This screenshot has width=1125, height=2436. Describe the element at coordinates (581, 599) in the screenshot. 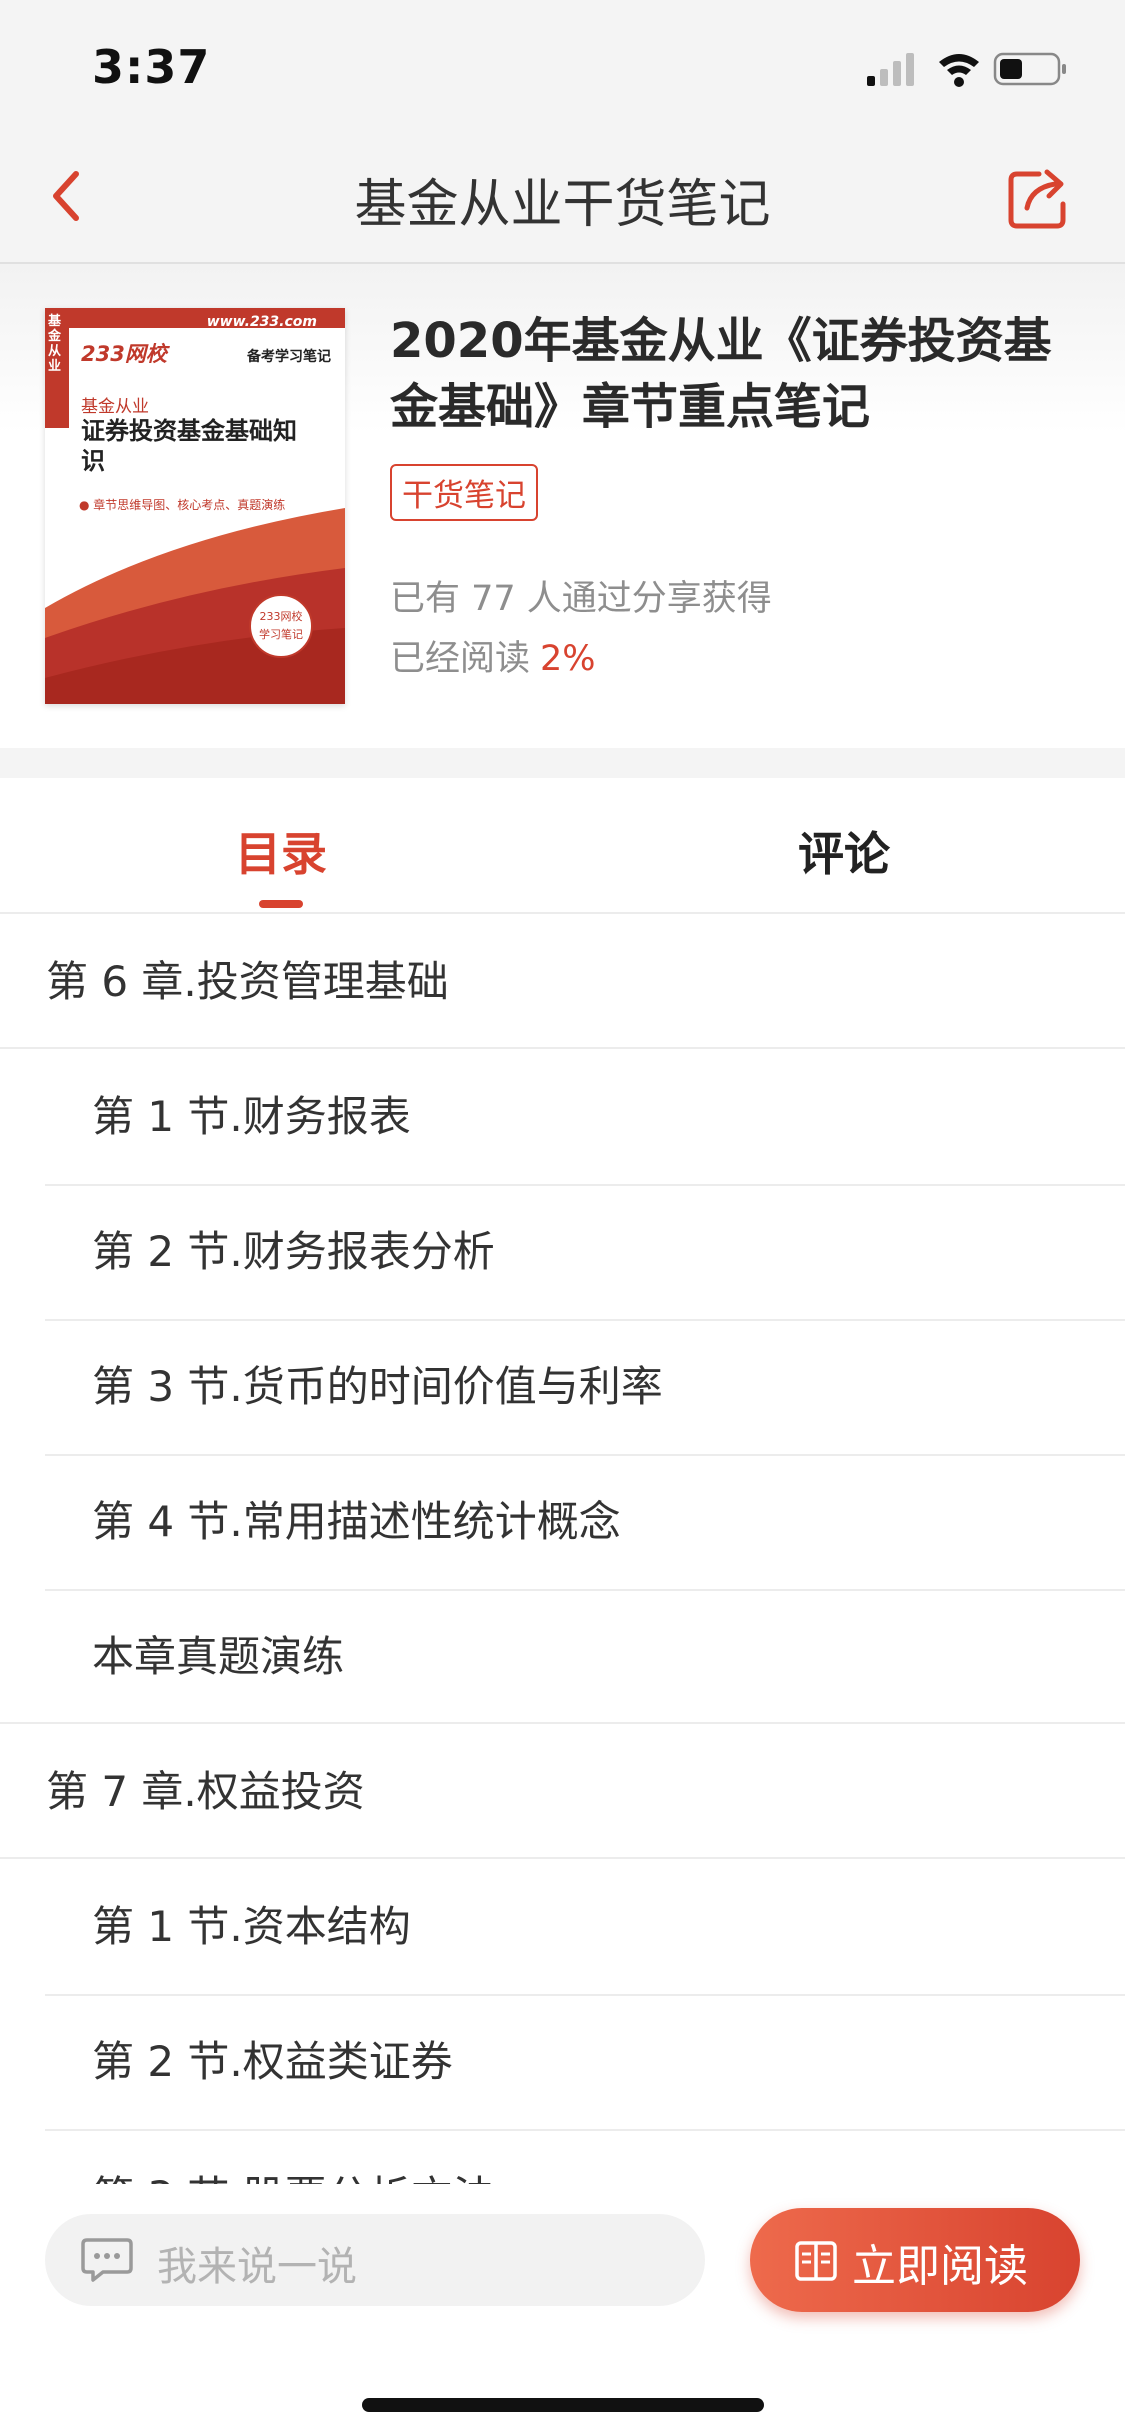

I see `shared-count-text: 已有 77 人通过分享获得` at that location.